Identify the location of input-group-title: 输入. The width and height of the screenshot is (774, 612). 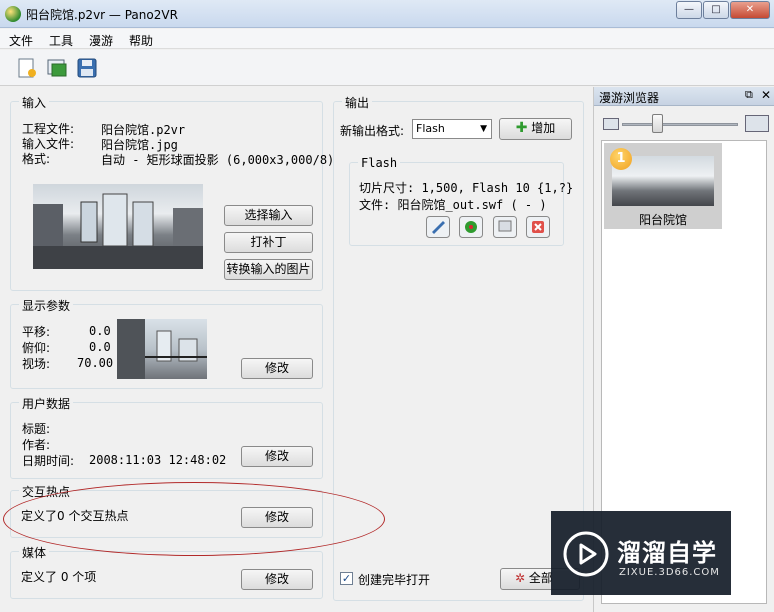
(34, 102).